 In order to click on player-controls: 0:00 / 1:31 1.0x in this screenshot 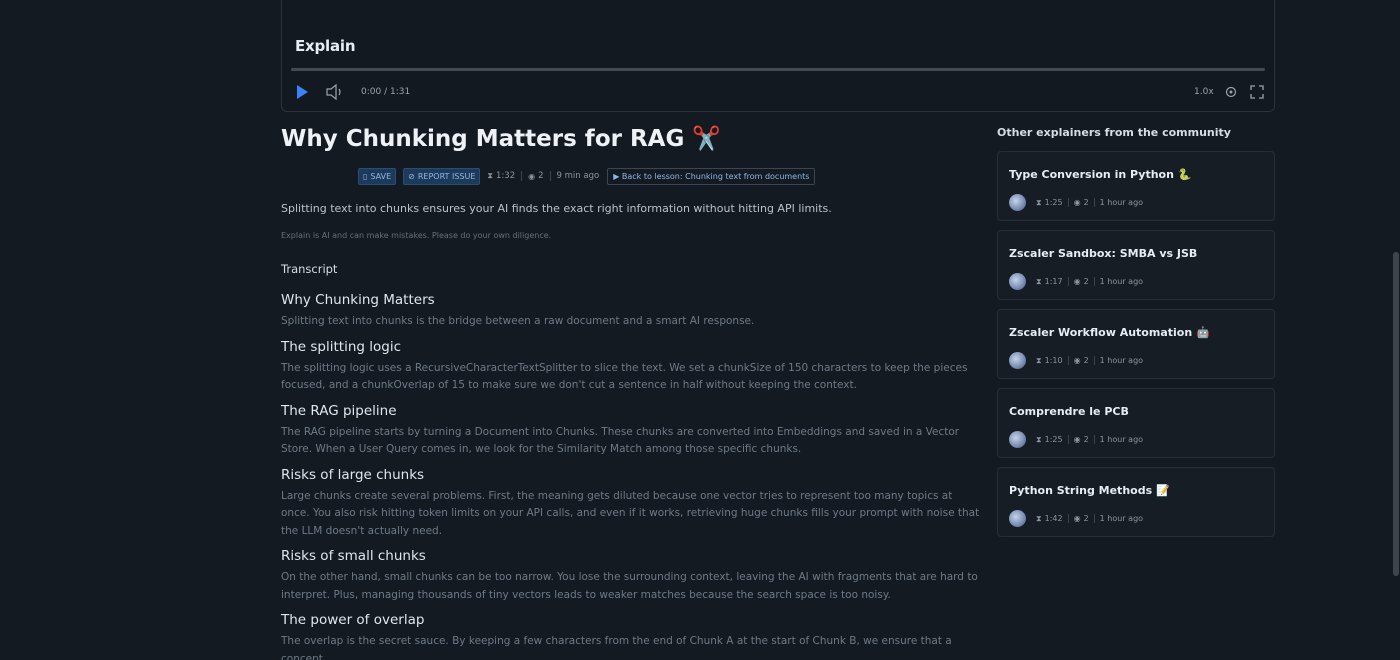, I will do `click(778, 92)`.